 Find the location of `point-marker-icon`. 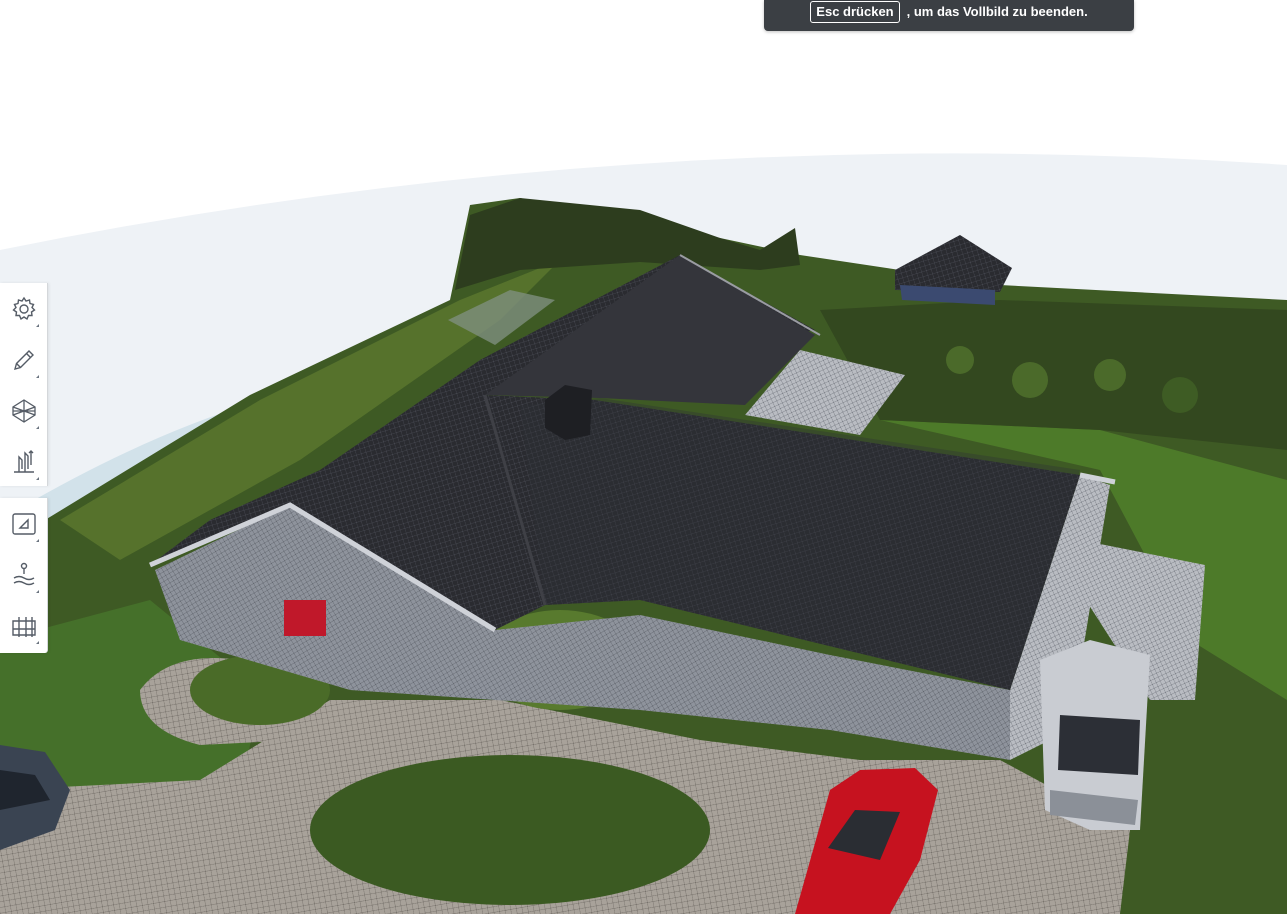

point-marker-icon is located at coordinates (23, 573).